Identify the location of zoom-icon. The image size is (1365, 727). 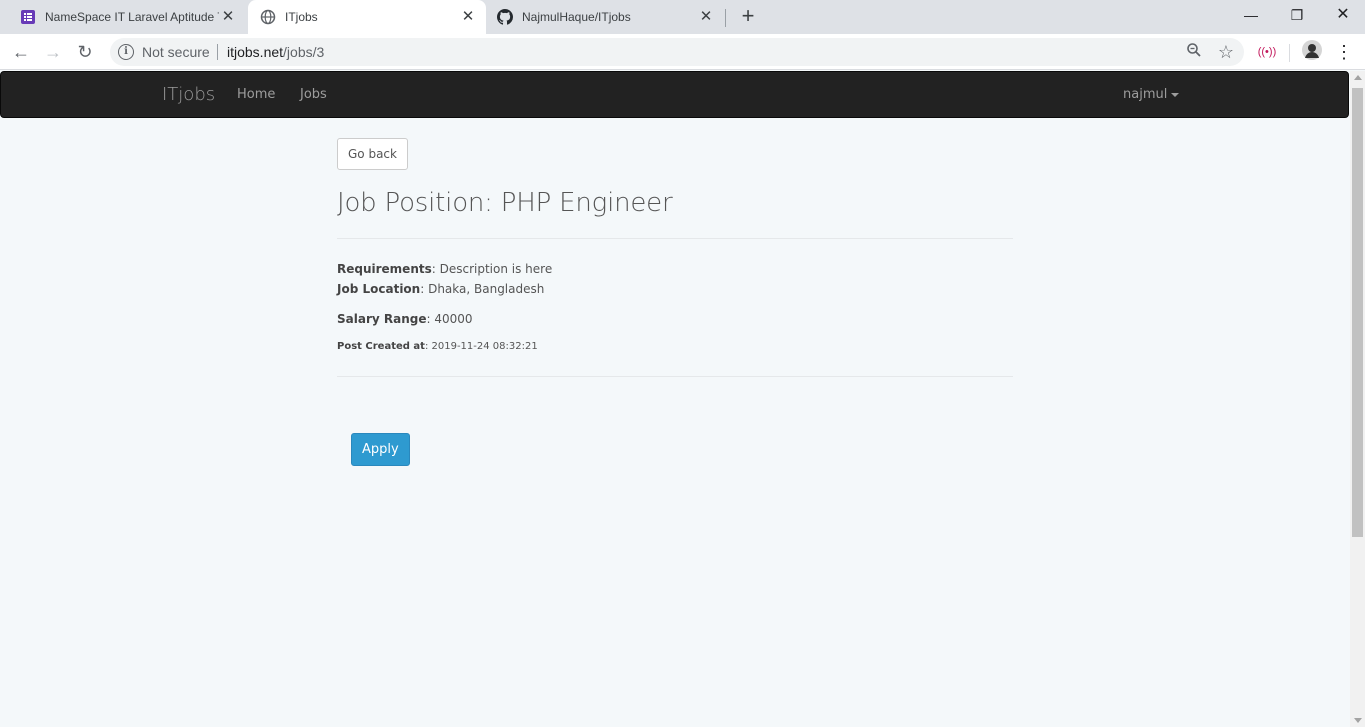
(1194, 52).